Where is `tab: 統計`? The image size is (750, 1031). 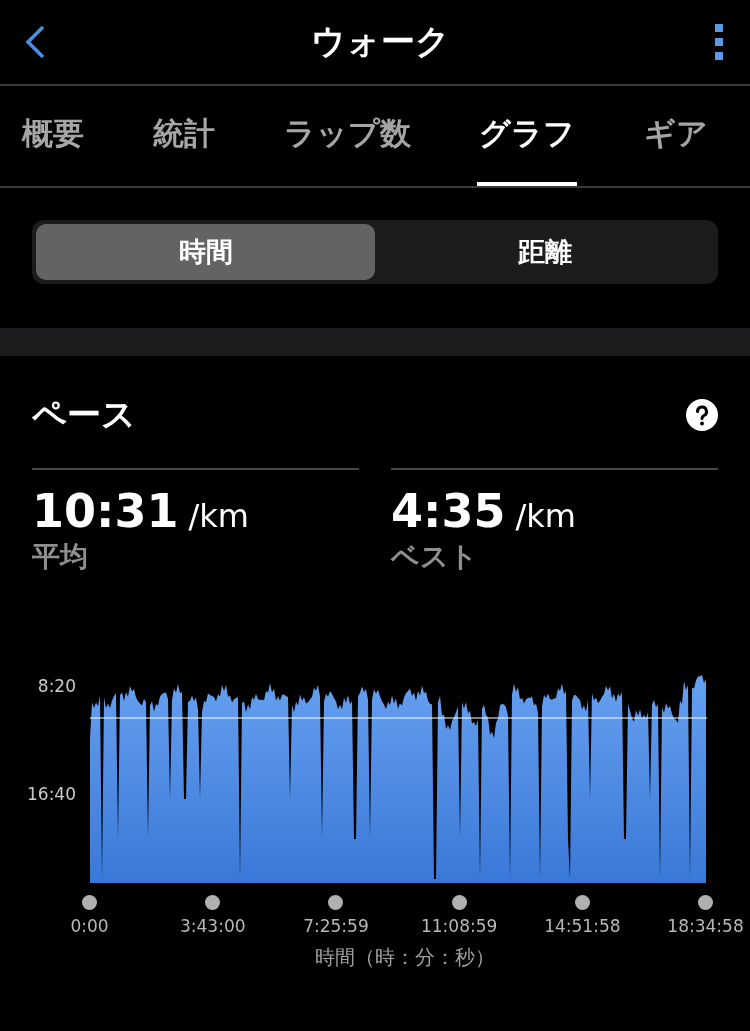 tab: 統計 is located at coordinates (183, 136).